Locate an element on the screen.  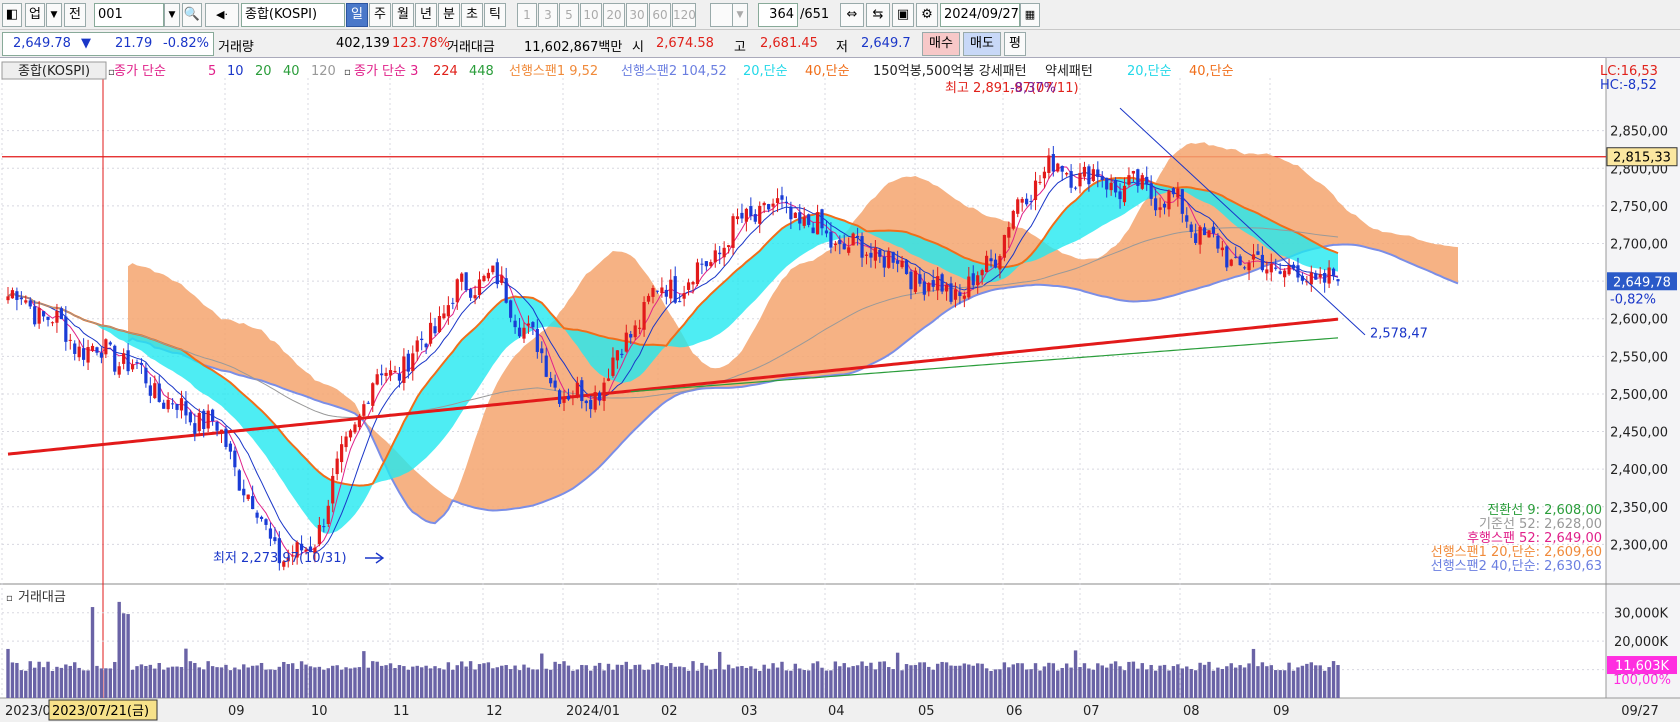
x-tick-label: 08 is located at coordinates (1191, 711).